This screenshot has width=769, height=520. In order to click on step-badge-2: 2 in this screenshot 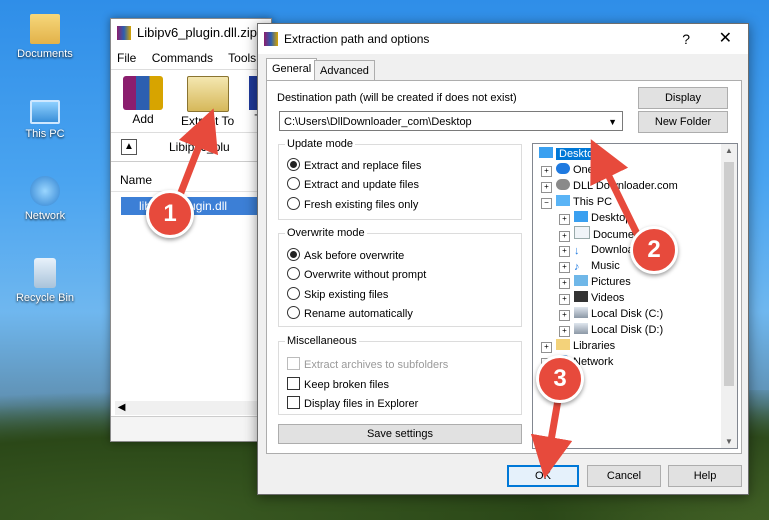, I will do `click(654, 250)`.